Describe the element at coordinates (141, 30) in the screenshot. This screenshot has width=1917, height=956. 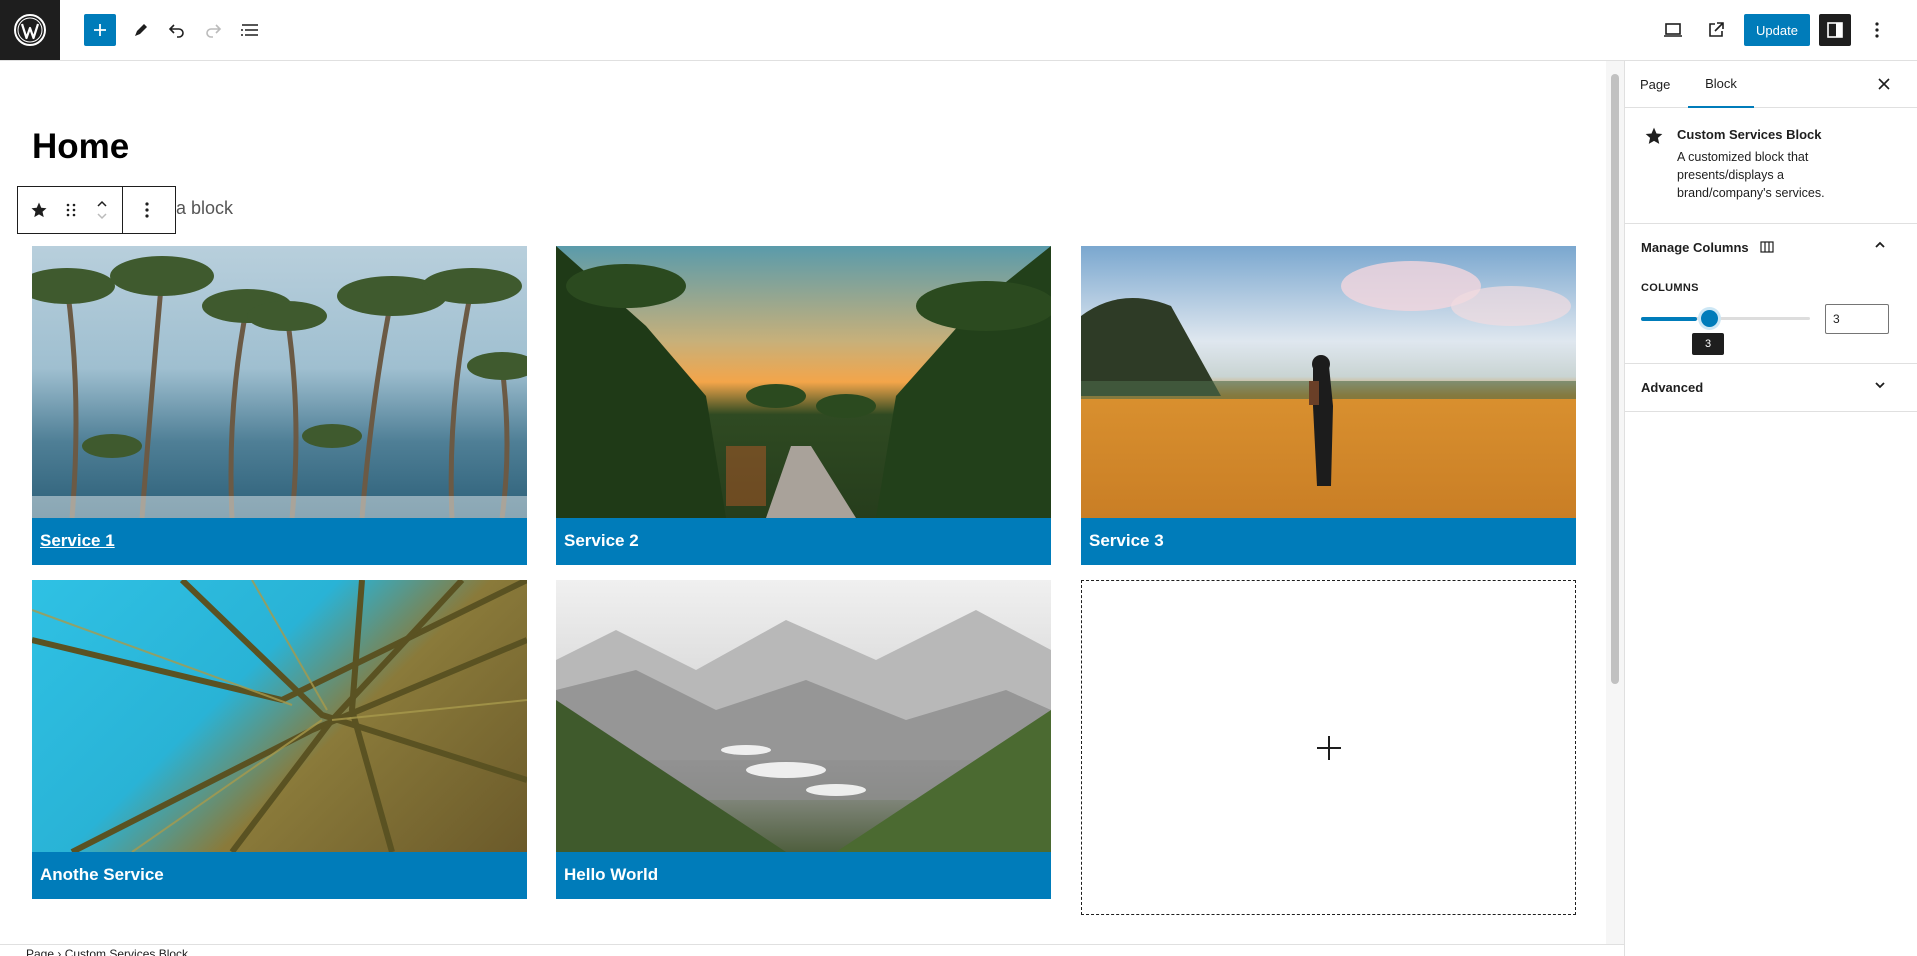
I see `edit-tools-pencil-icon` at that location.